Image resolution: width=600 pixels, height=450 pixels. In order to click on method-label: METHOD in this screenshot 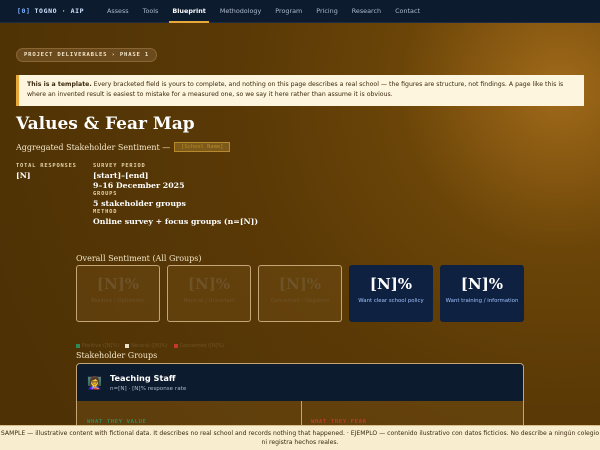, I will do `click(105, 212)`.